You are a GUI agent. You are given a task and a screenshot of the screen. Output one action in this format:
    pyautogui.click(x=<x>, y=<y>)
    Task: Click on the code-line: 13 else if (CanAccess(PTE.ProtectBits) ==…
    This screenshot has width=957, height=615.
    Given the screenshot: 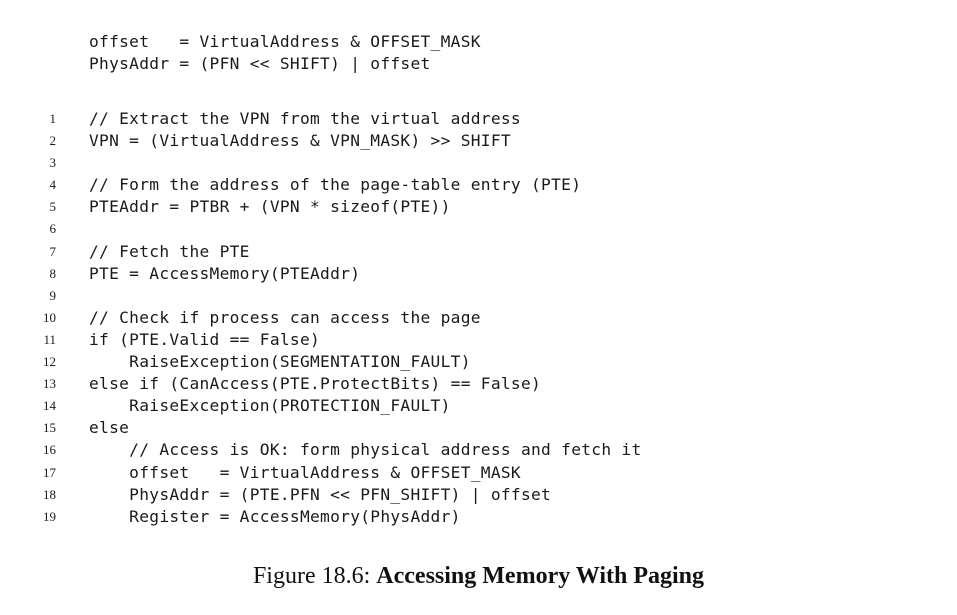 What is the action you would take?
    pyautogui.click(x=321, y=384)
    